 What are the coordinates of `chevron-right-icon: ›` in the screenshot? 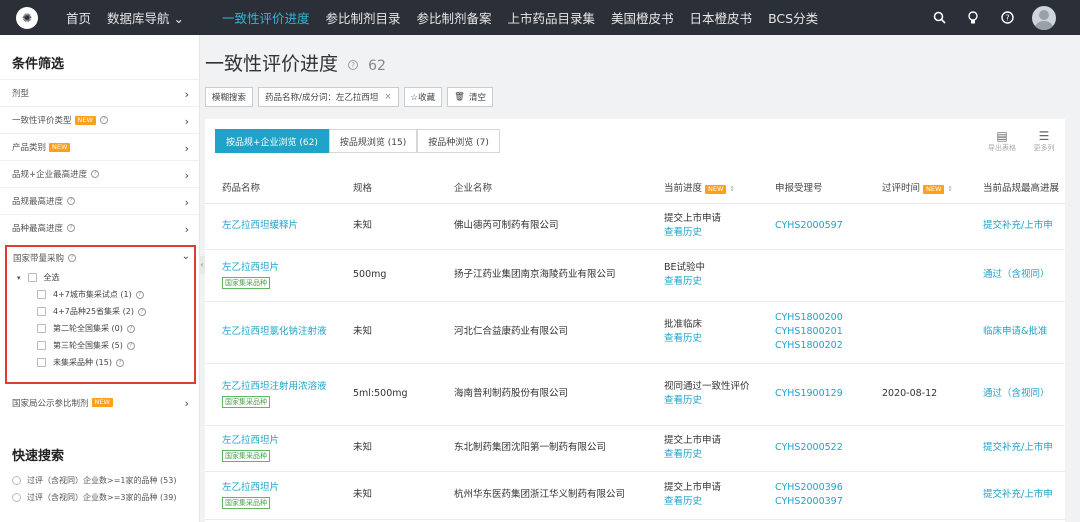 It's located at (186, 202).